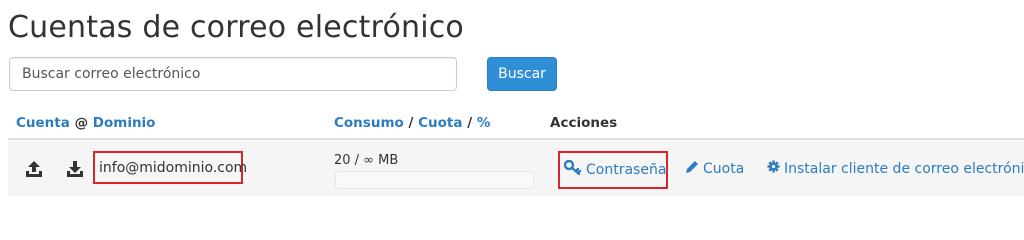 The image size is (1024, 240). I want to click on quota-label: Cuota, so click(724, 169).